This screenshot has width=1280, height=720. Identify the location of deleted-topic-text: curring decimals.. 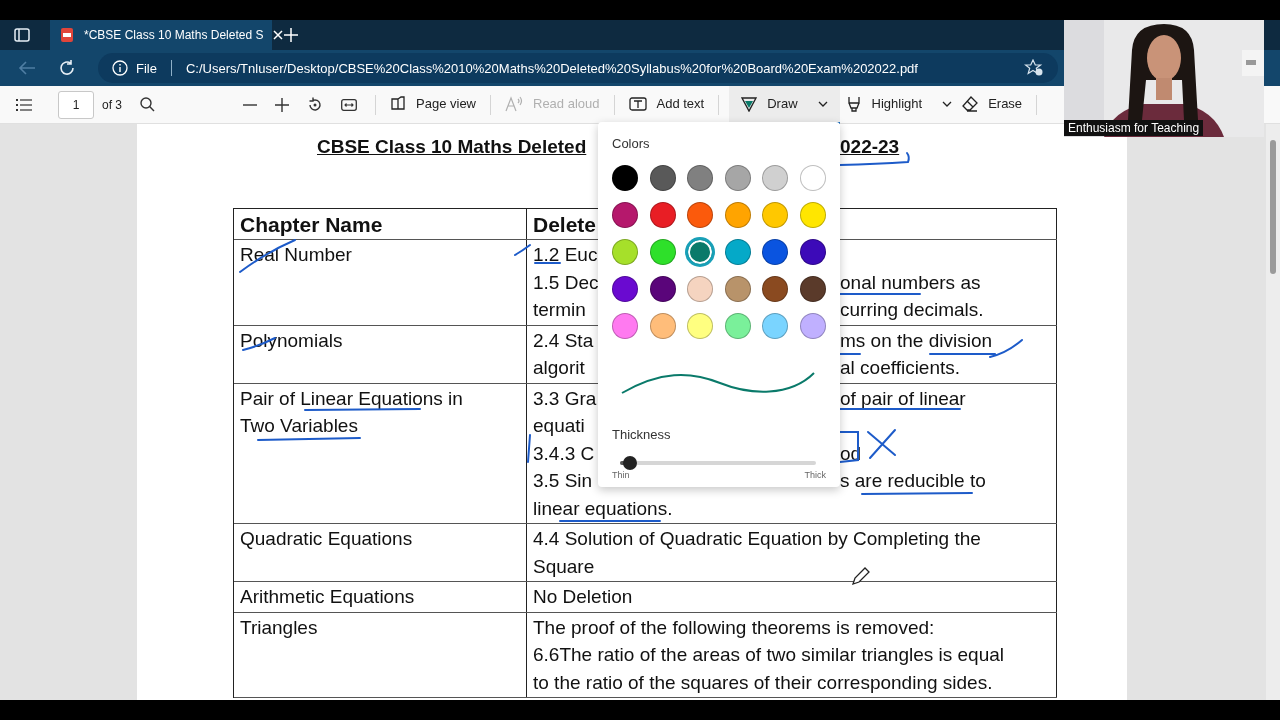
(912, 310).